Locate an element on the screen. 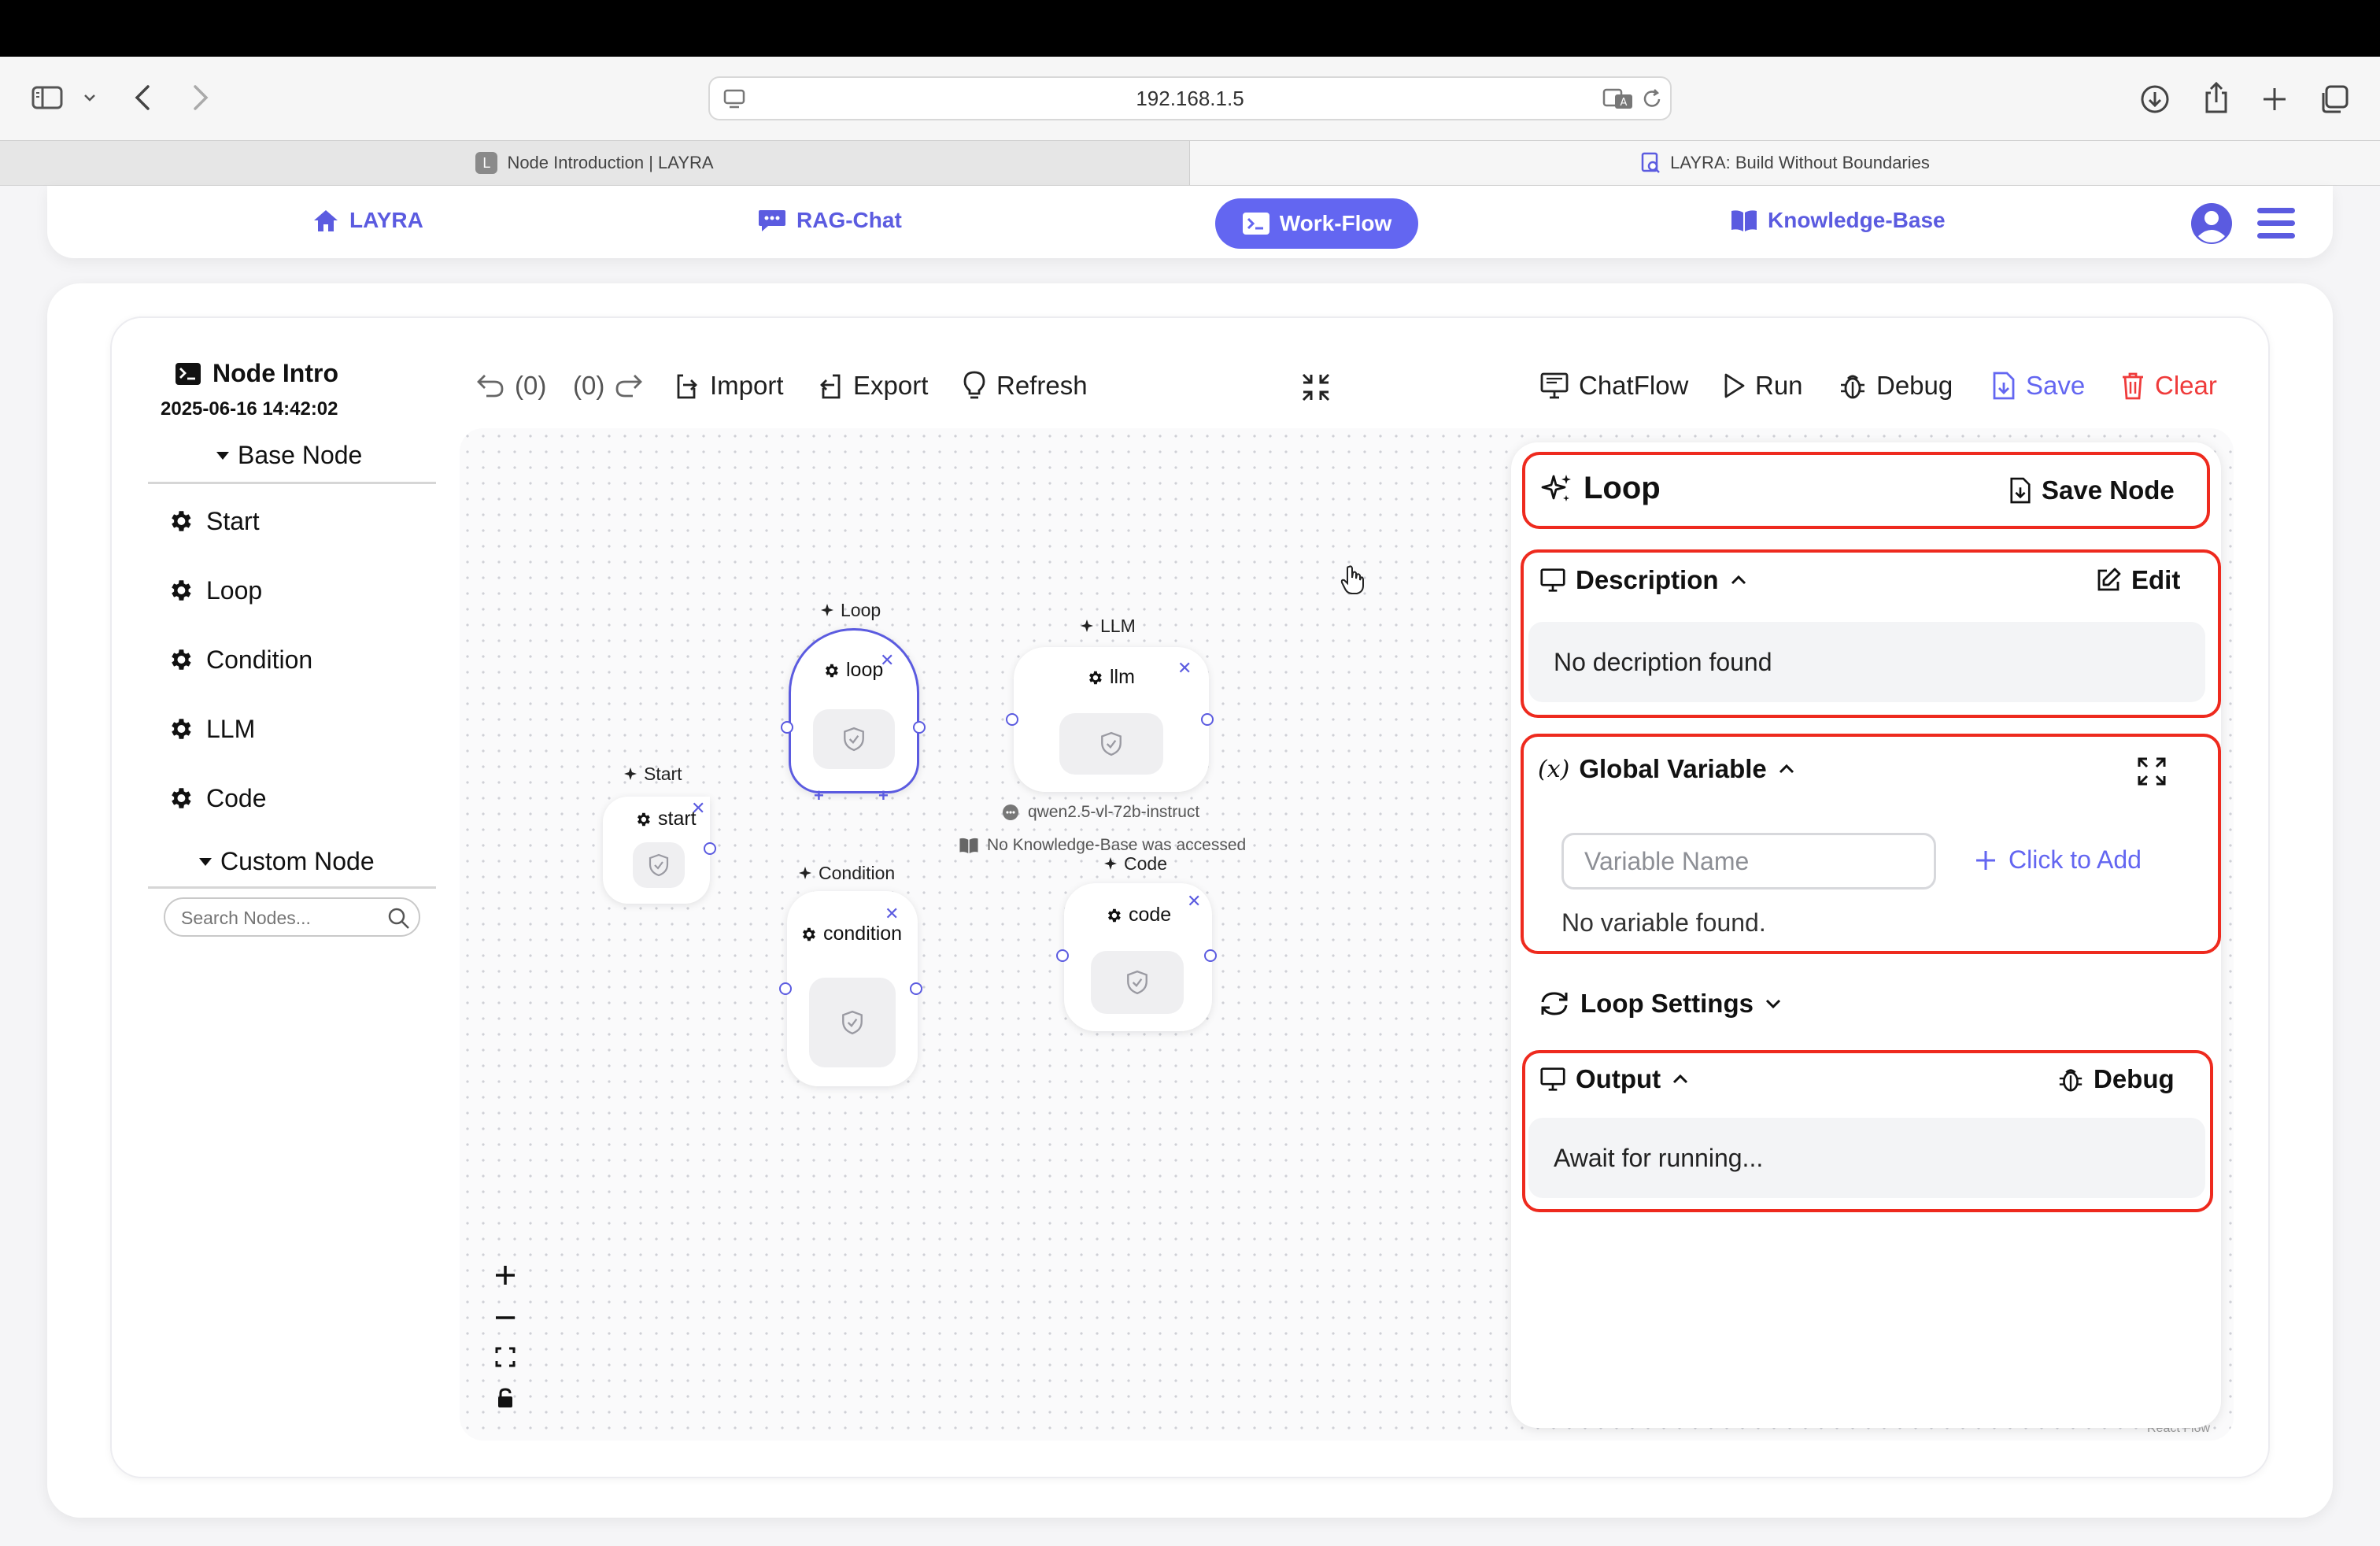 This screenshot has width=2380, height=1546. nav-work-flow: Work-Flow is located at coordinates (1316, 224).